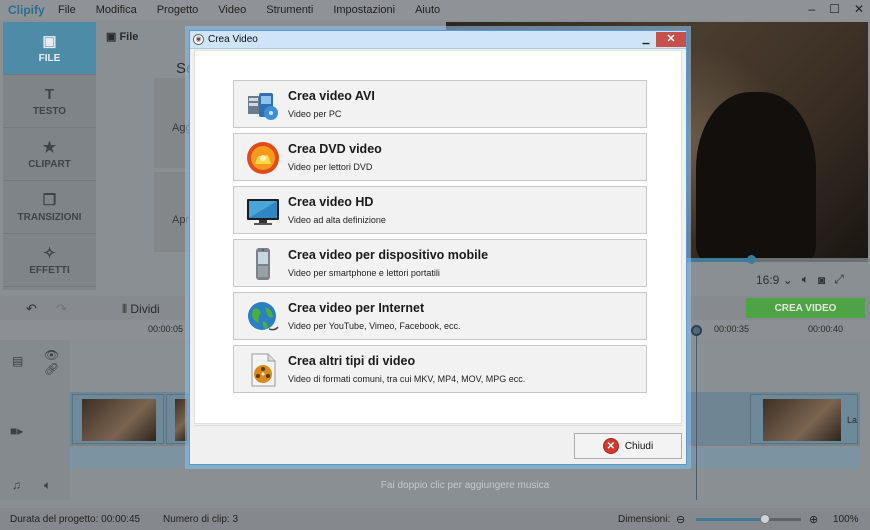  Describe the element at coordinates (49, 58) in the screenshot. I see `sidebar-item-label: FILE` at that location.